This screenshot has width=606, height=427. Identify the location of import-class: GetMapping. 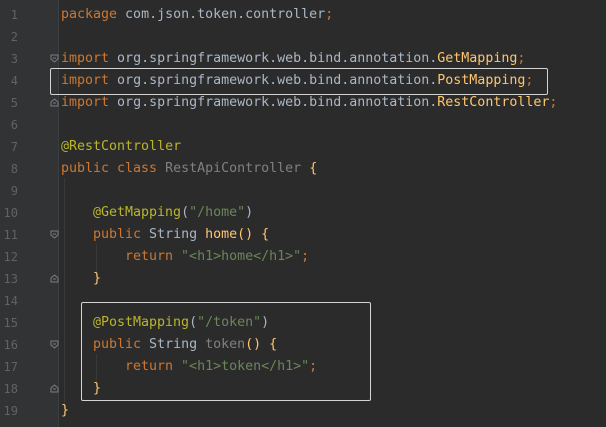
(477, 58).